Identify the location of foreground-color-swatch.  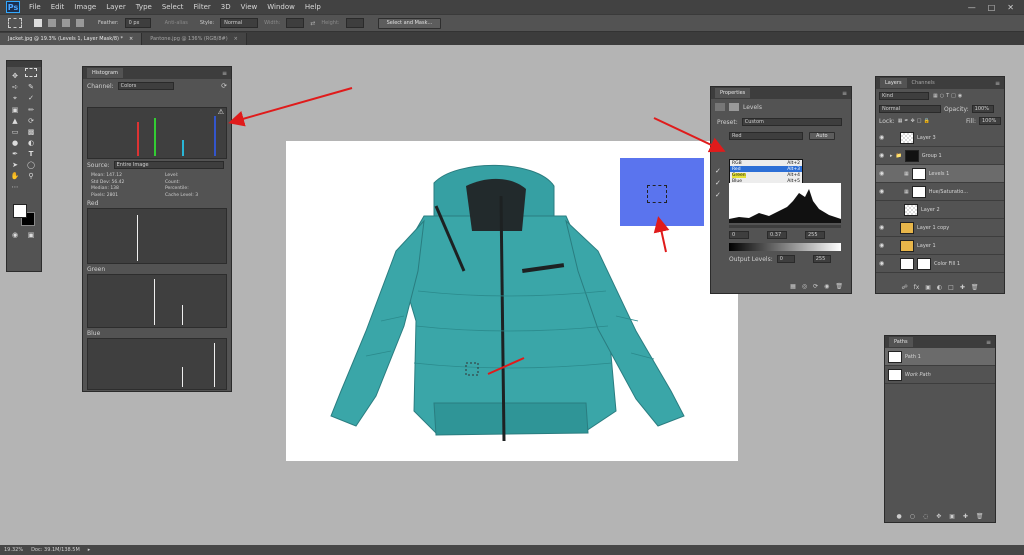
(20, 211).